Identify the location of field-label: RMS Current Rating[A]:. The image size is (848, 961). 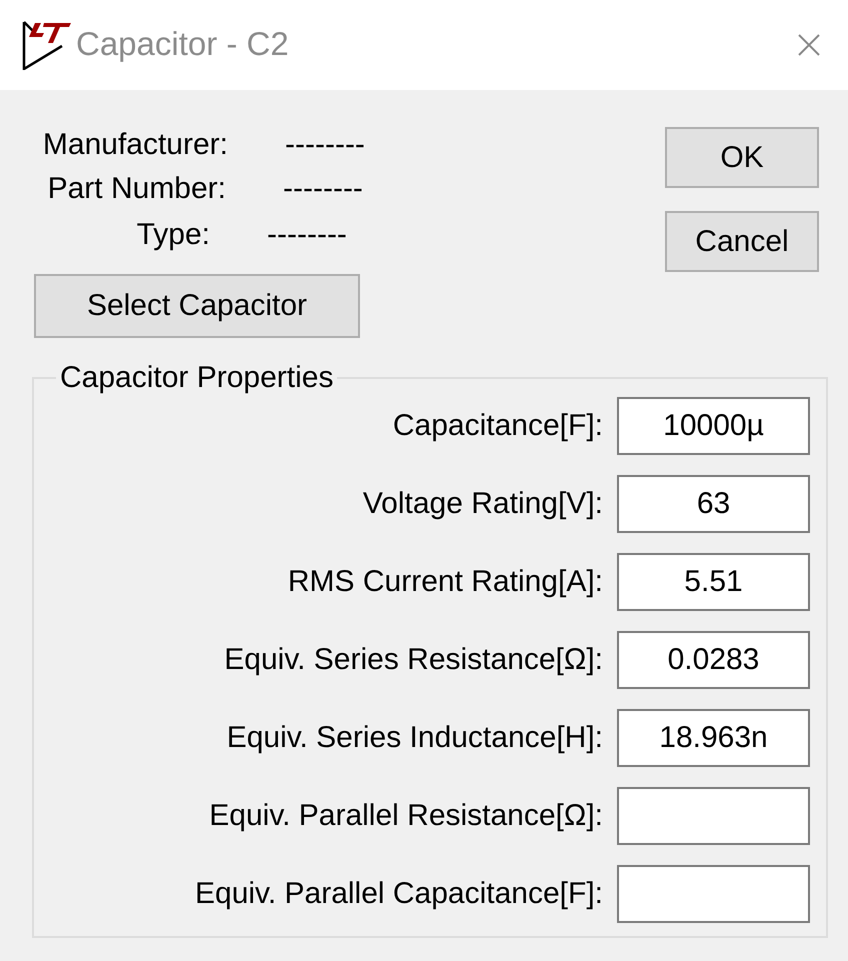
(444, 582).